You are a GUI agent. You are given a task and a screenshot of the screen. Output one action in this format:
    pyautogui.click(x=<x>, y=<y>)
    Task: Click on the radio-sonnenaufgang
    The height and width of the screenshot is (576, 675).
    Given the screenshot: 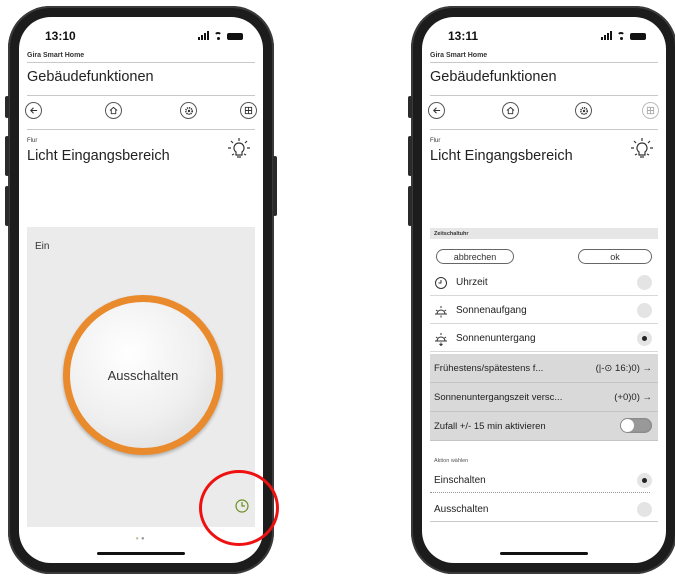 What is the action you would take?
    pyautogui.click(x=644, y=310)
    